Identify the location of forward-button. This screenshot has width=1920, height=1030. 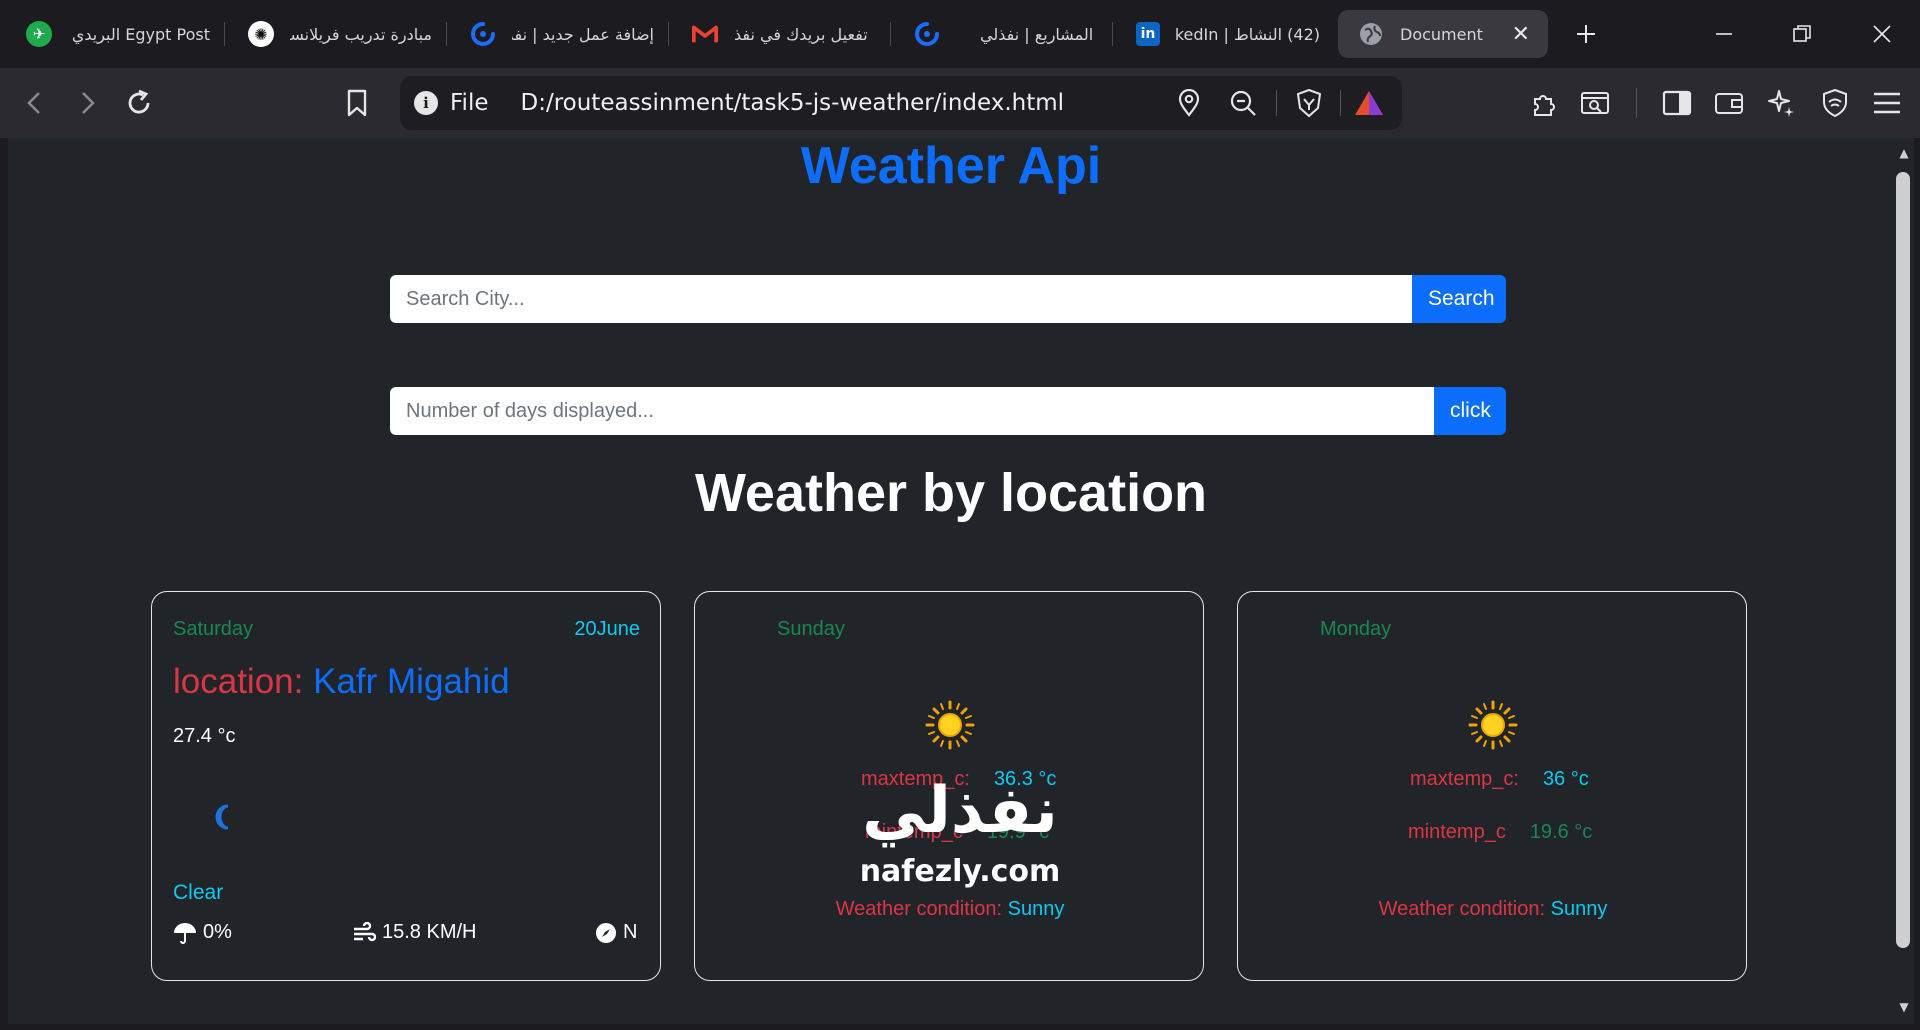
(87, 103).